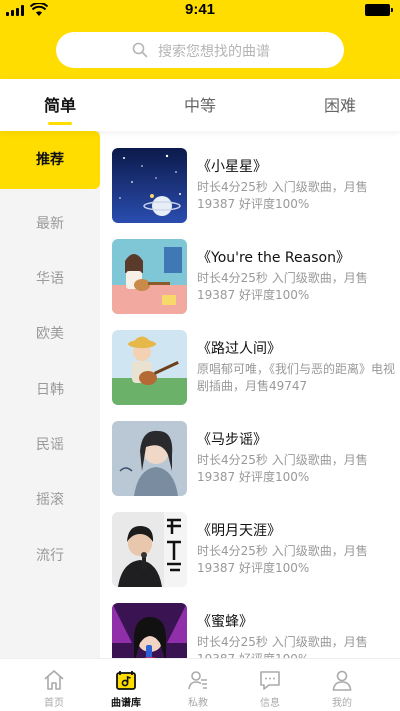 The width and height of the screenshot is (400, 711). What do you see at coordinates (149, 367) in the screenshot?
I see `song-cover-ukulele-boy` at bounding box center [149, 367].